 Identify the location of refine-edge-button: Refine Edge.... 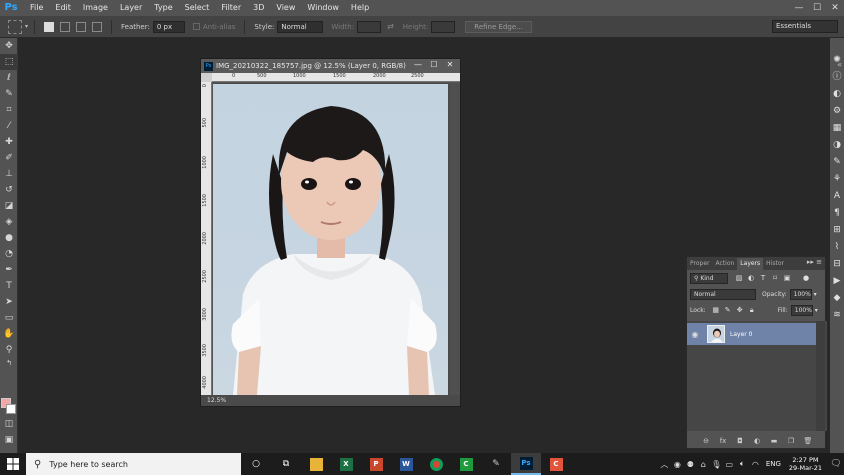
(498, 26).